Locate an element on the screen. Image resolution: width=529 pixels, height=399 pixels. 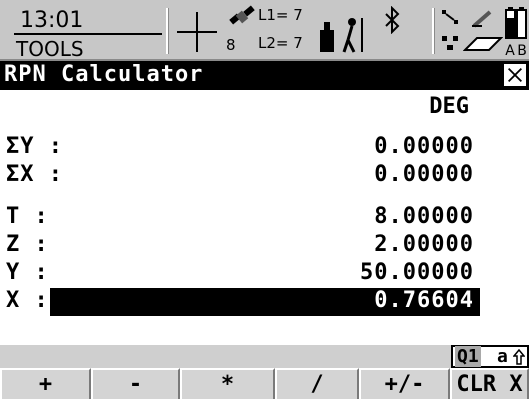
stack-y-value: 50.00000 is located at coordinates (417, 272).